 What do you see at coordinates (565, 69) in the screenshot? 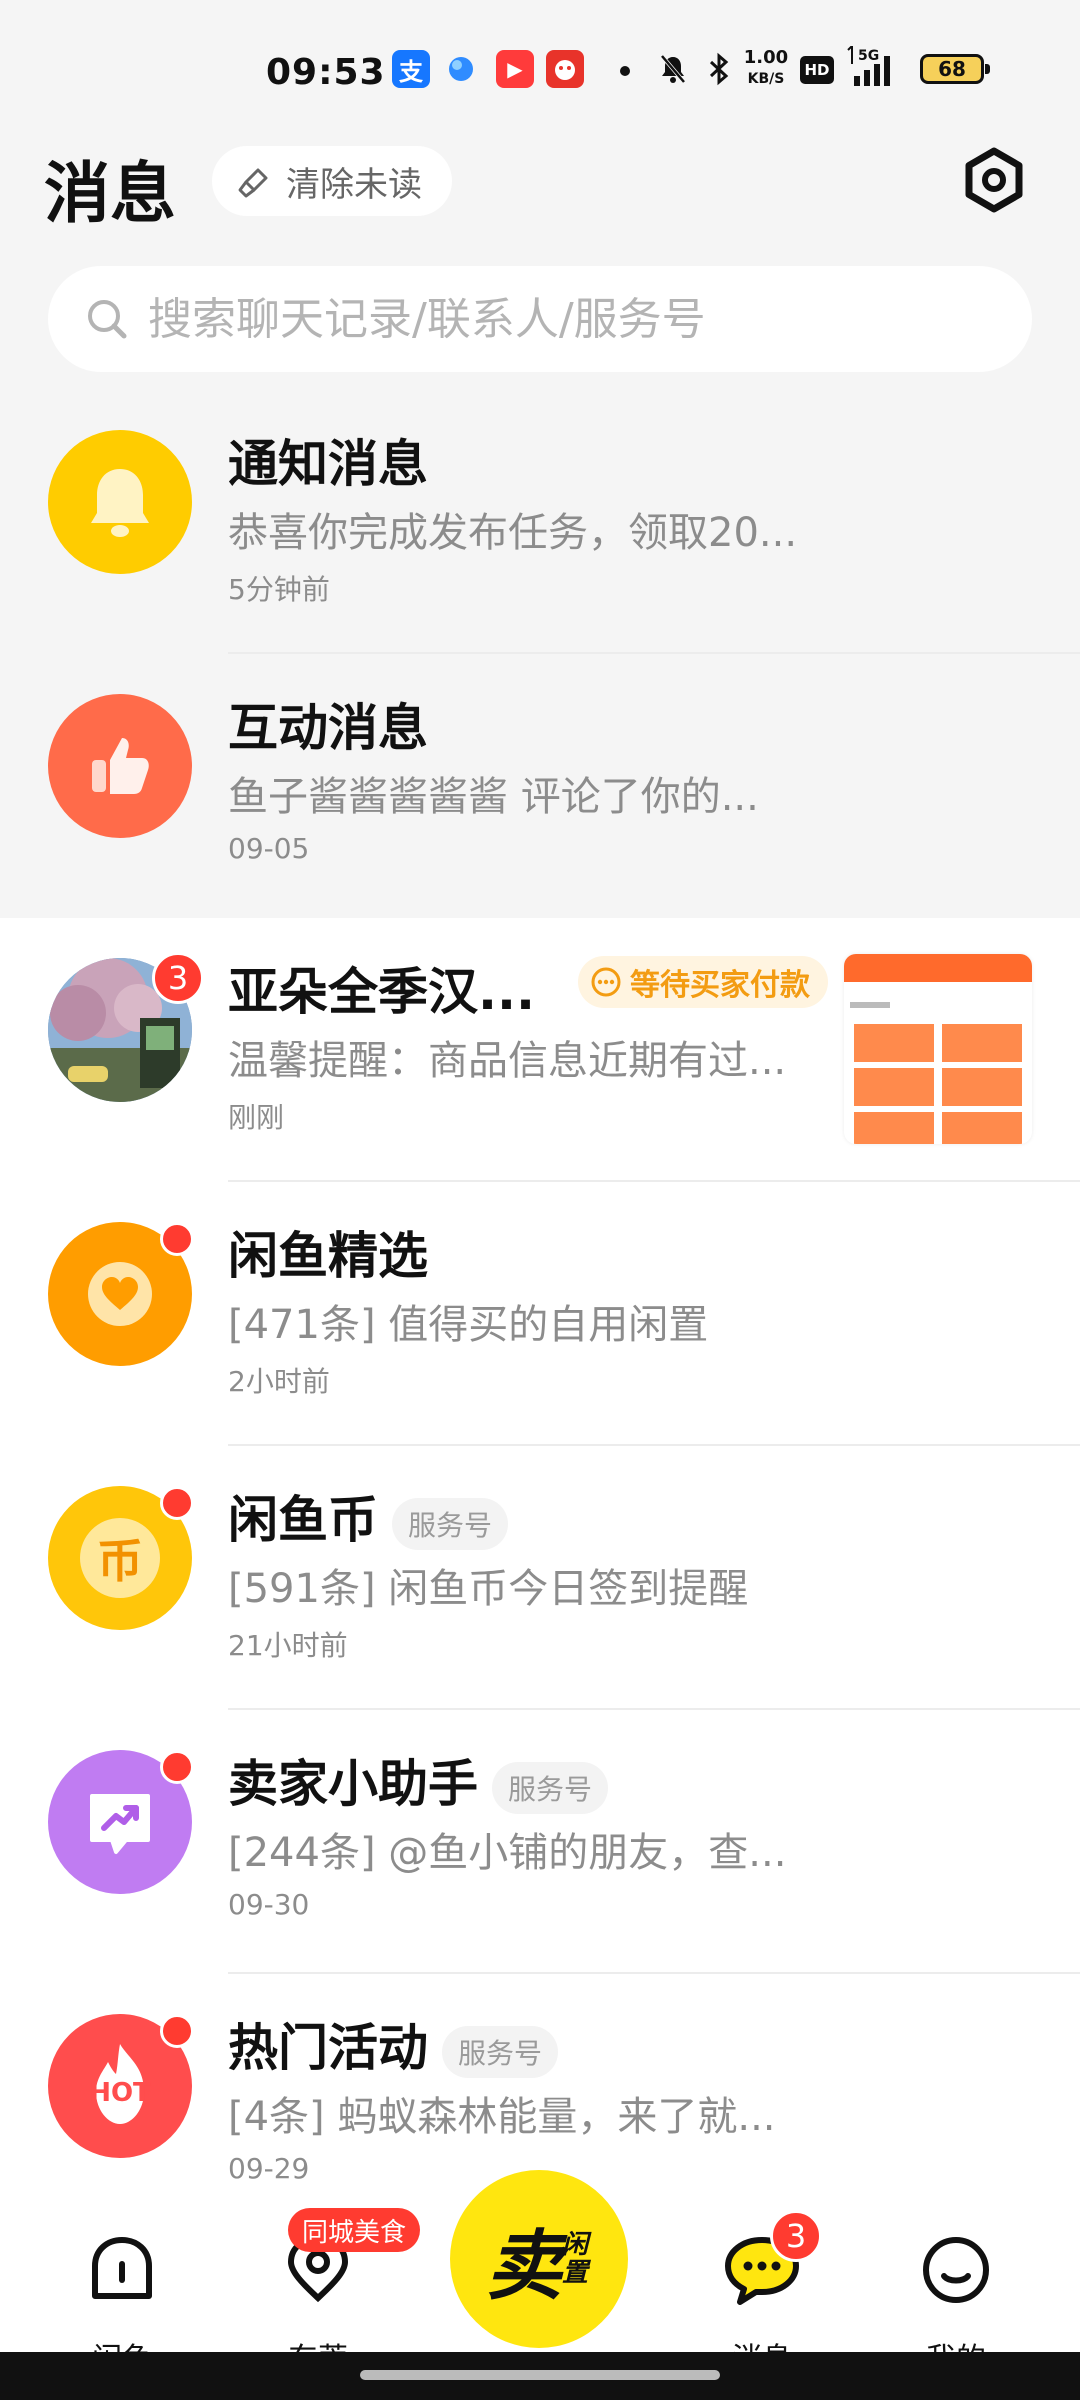
I see `game-app-icon` at bounding box center [565, 69].